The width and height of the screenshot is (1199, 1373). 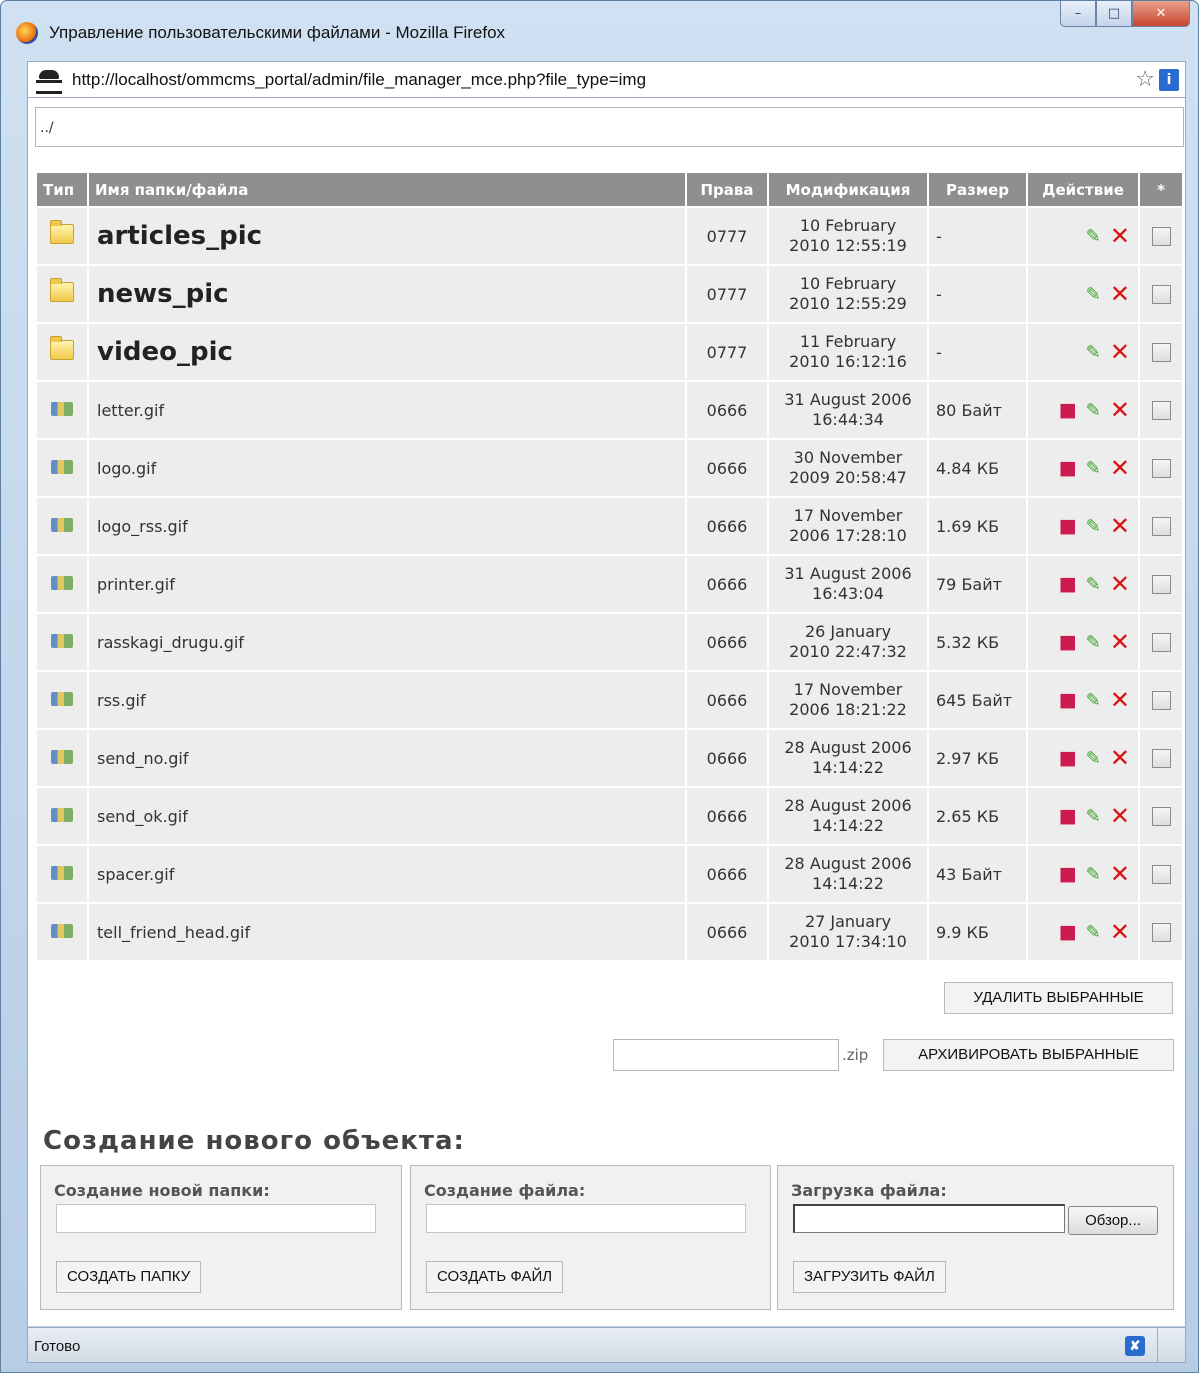 What do you see at coordinates (387, 526) in the screenshot?
I see `file-name-link: logo_rss.gif` at bounding box center [387, 526].